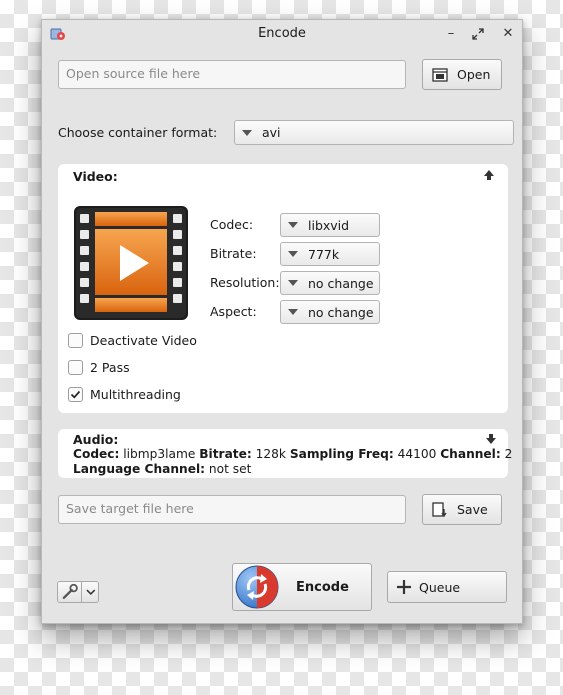 The width and height of the screenshot is (563, 695). What do you see at coordinates (440, 587) in the screenshot?
I see `queue-label: Queue` at bounding box center [440, 587].